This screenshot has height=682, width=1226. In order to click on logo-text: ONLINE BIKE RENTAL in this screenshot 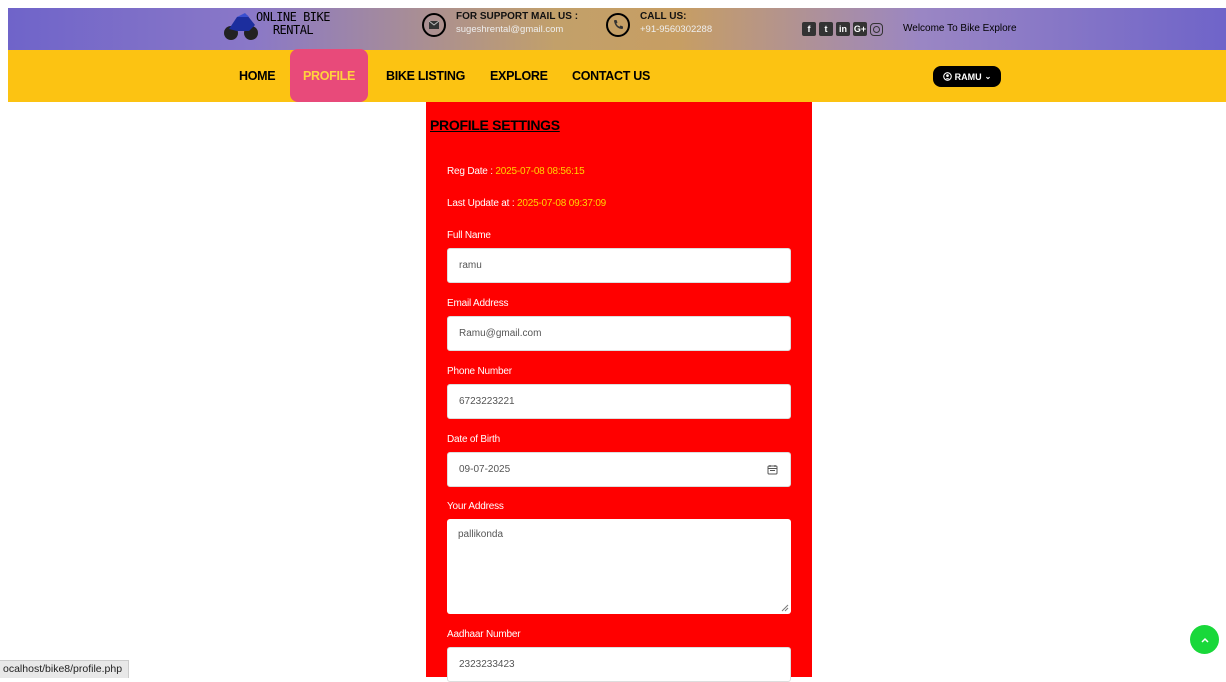, I will do `click(293, 24)`.